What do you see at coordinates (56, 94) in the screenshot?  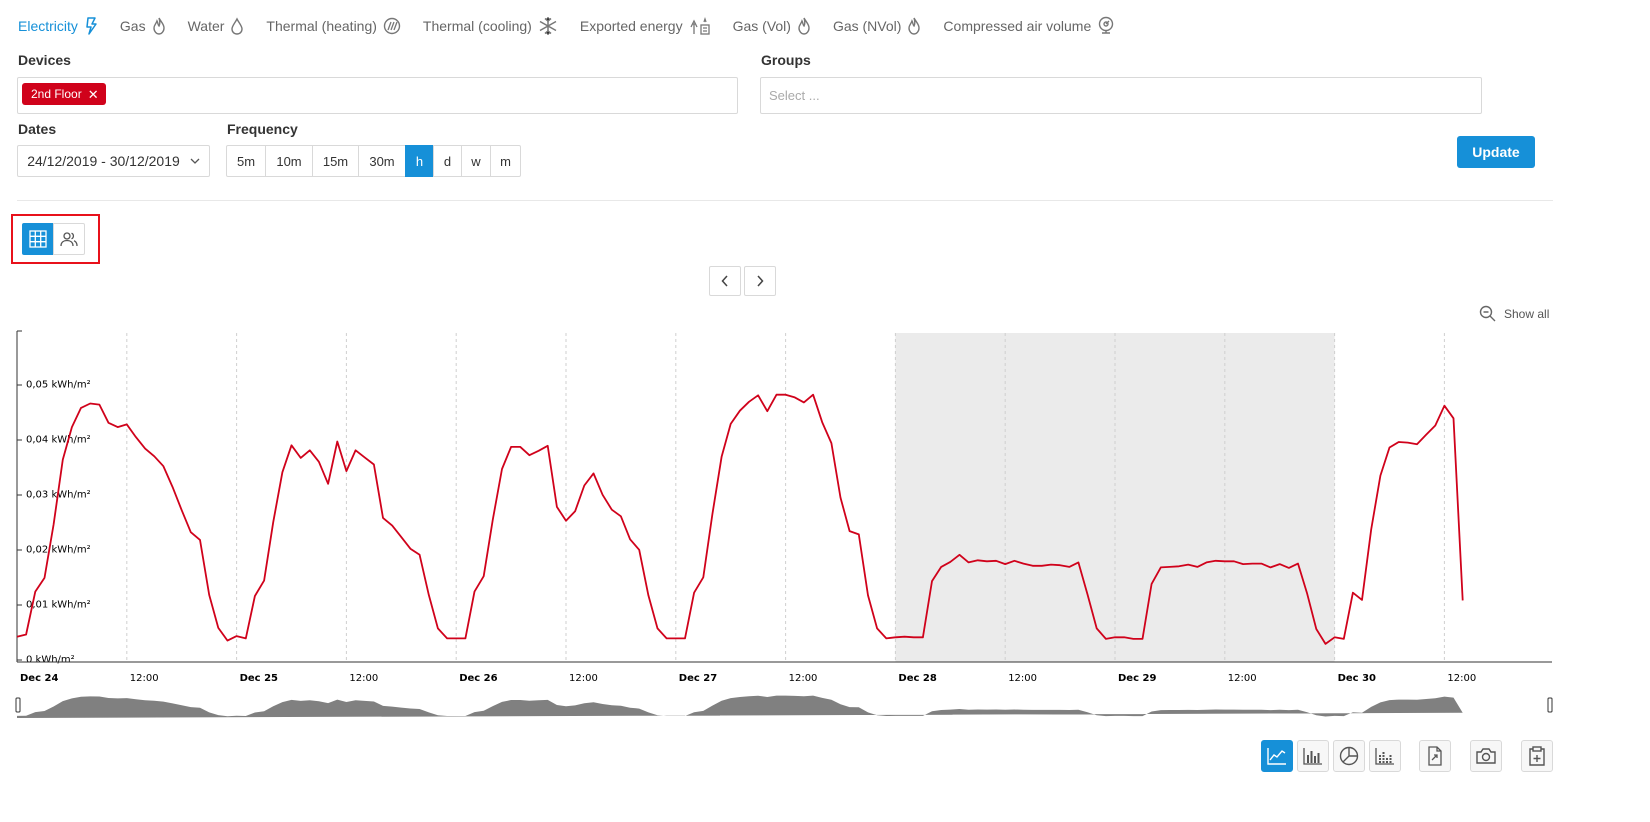 I see `device-tag-label: 2nd Floor` at bounding box center [56, 94].